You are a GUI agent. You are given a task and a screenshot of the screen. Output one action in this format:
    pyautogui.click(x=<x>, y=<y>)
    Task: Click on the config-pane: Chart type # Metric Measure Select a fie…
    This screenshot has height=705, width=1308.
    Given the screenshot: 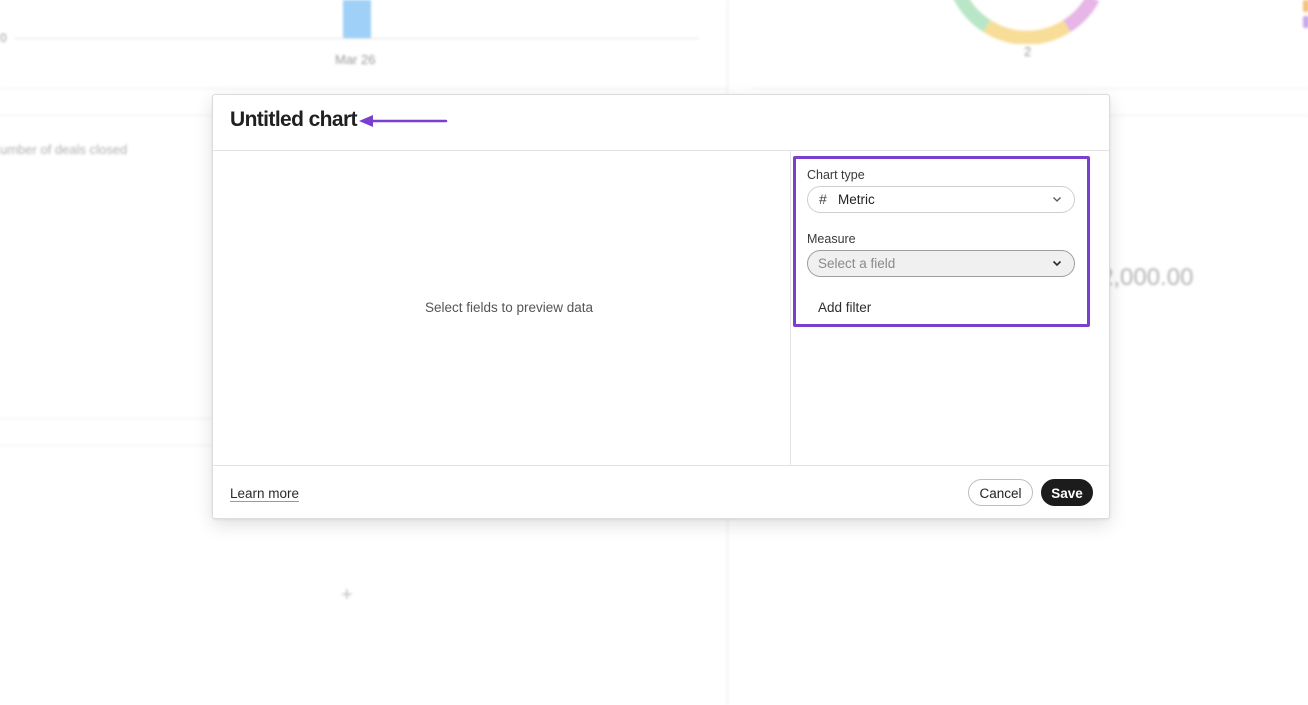 What is the action you would take?
    pyautogui.click(x=950, y=308)
    